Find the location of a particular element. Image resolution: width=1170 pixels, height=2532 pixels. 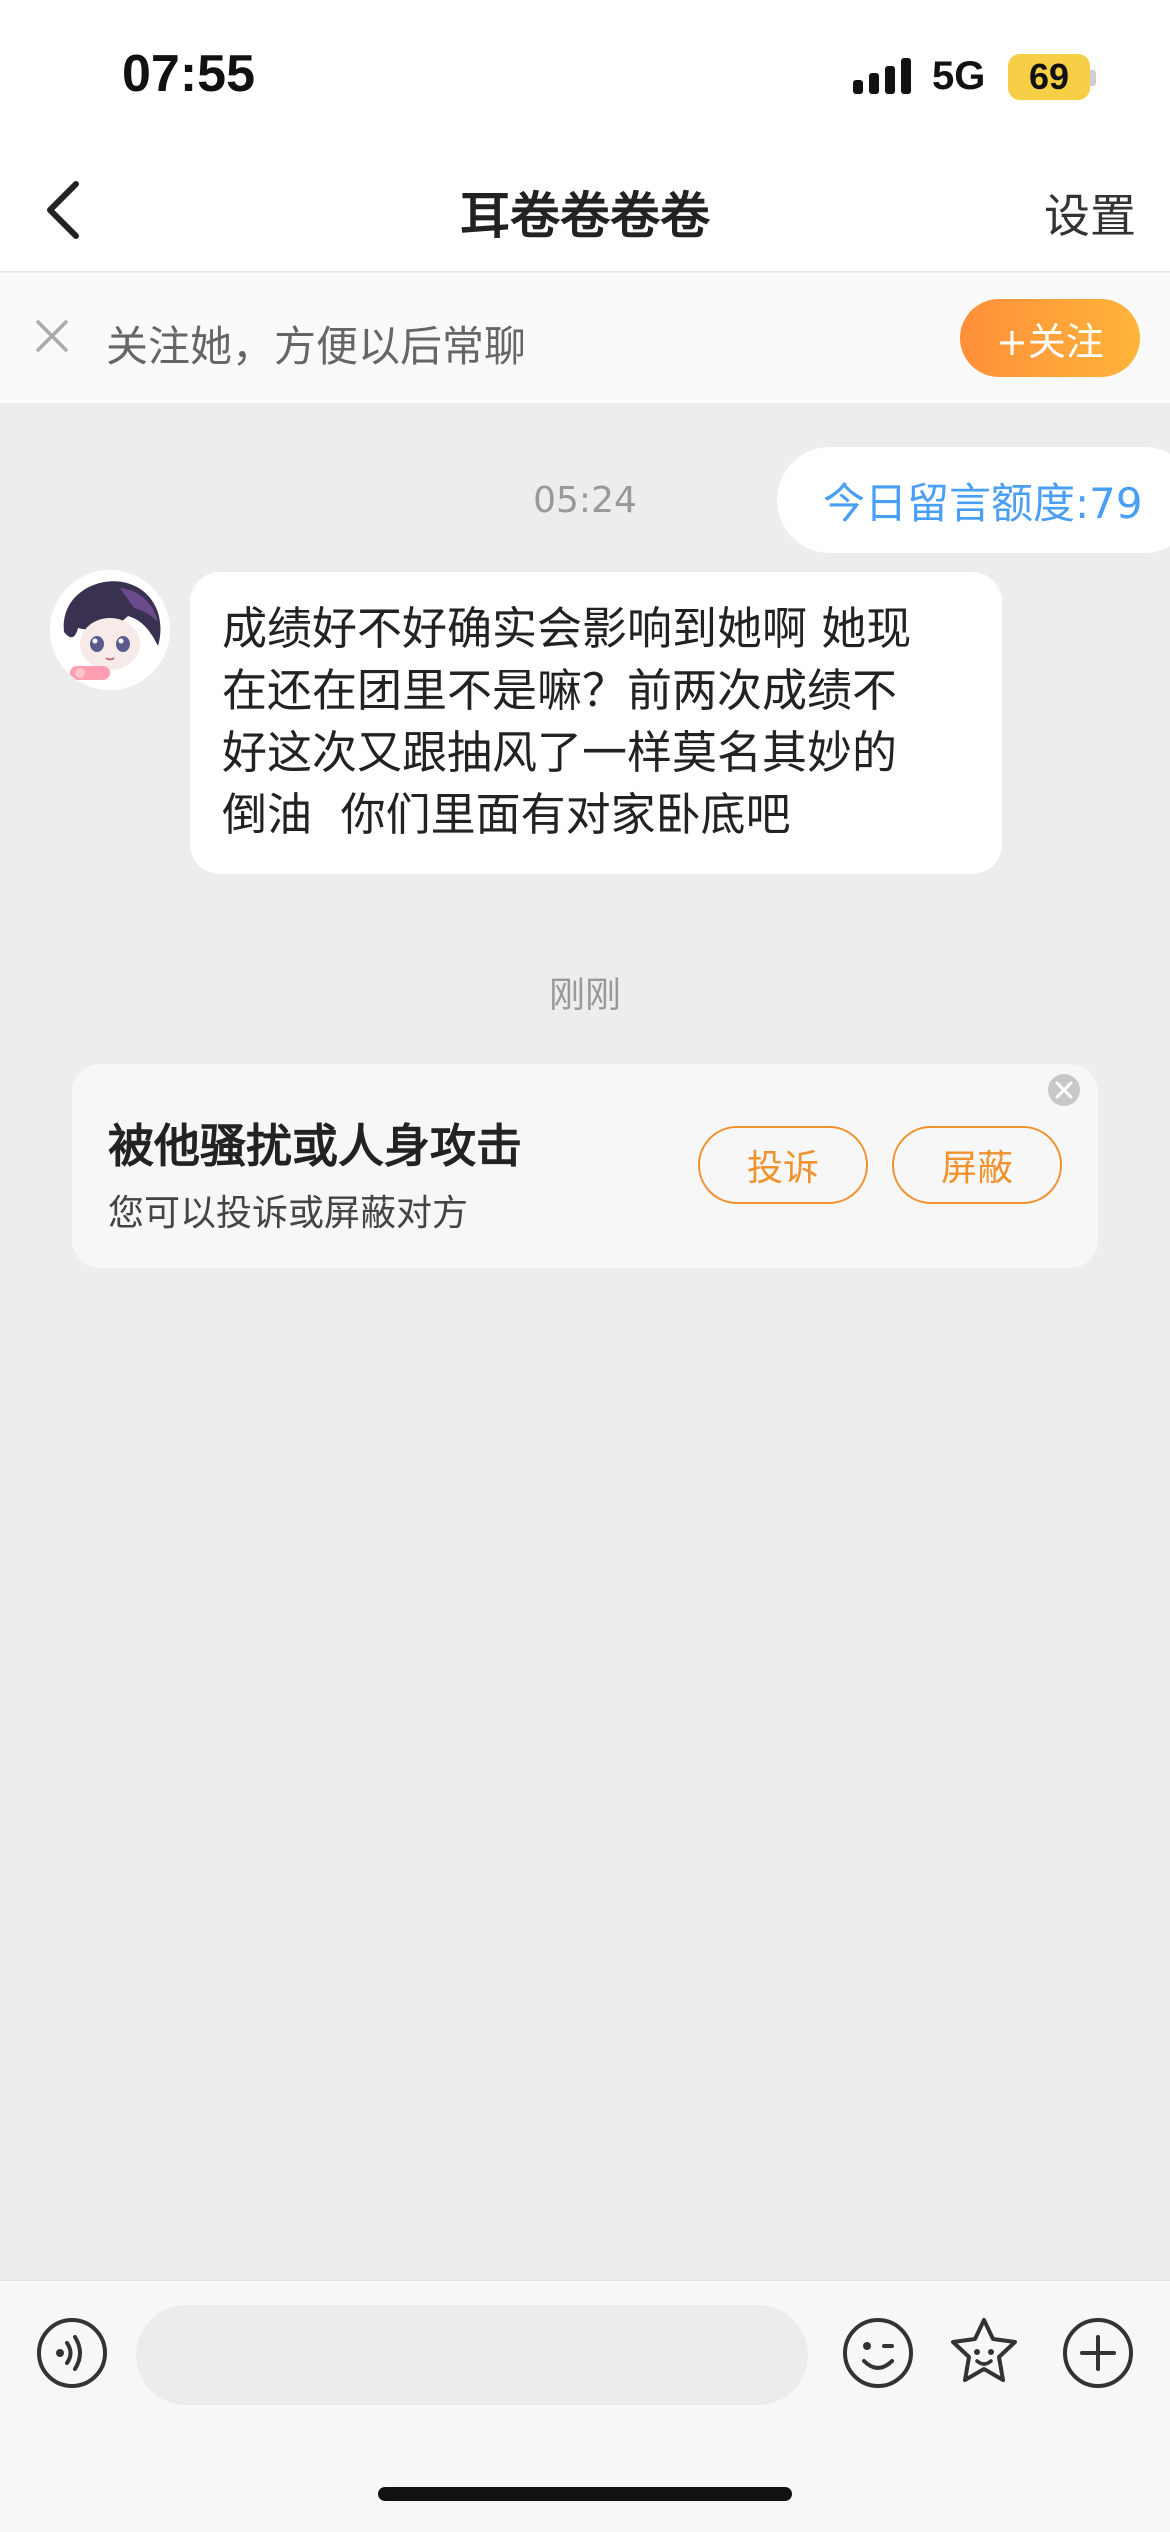

network-label: 5G is located at coordinates (959, 76).